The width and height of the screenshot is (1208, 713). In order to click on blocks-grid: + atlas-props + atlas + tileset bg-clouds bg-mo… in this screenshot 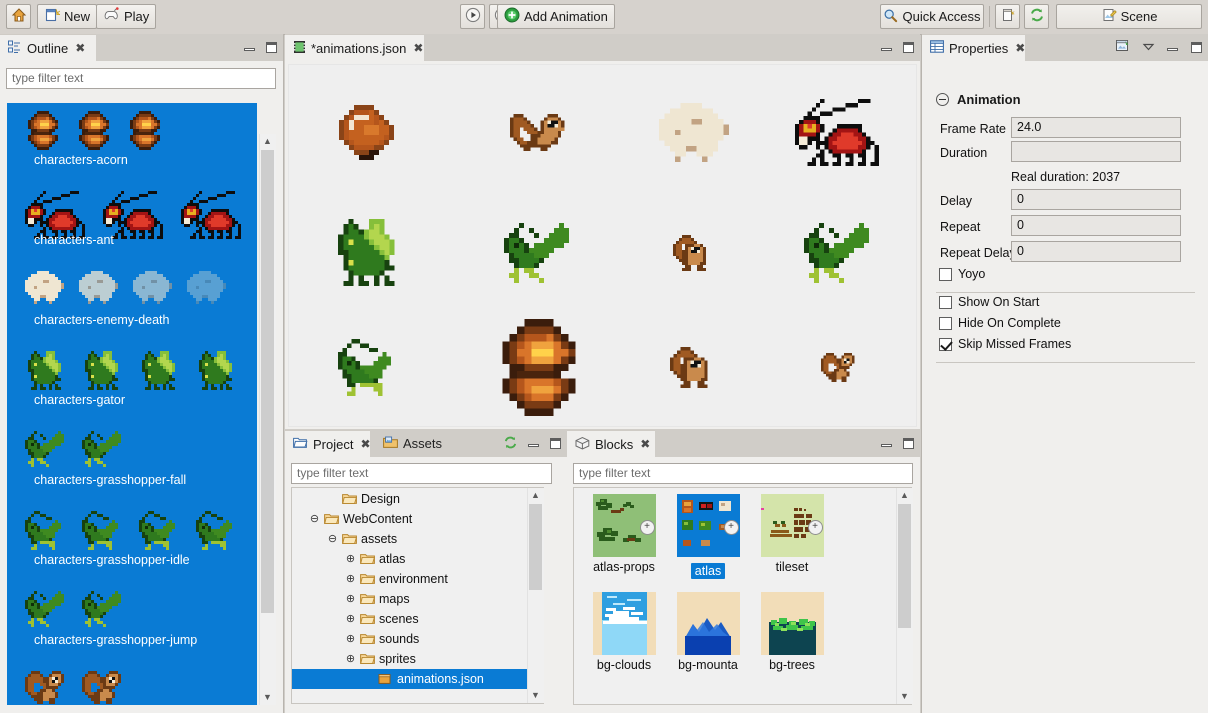, I will do `click(742, 596)`.